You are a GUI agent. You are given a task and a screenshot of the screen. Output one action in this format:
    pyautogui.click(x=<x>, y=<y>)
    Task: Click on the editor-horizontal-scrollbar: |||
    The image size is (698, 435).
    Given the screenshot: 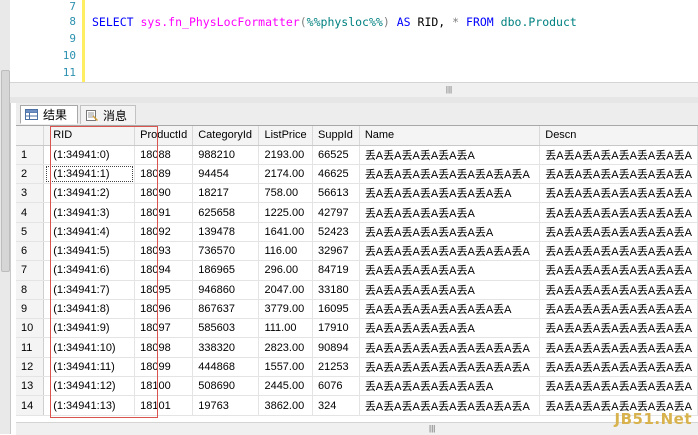 What is the action you would take?
    pyautogui.click(x=354, y=90)
    